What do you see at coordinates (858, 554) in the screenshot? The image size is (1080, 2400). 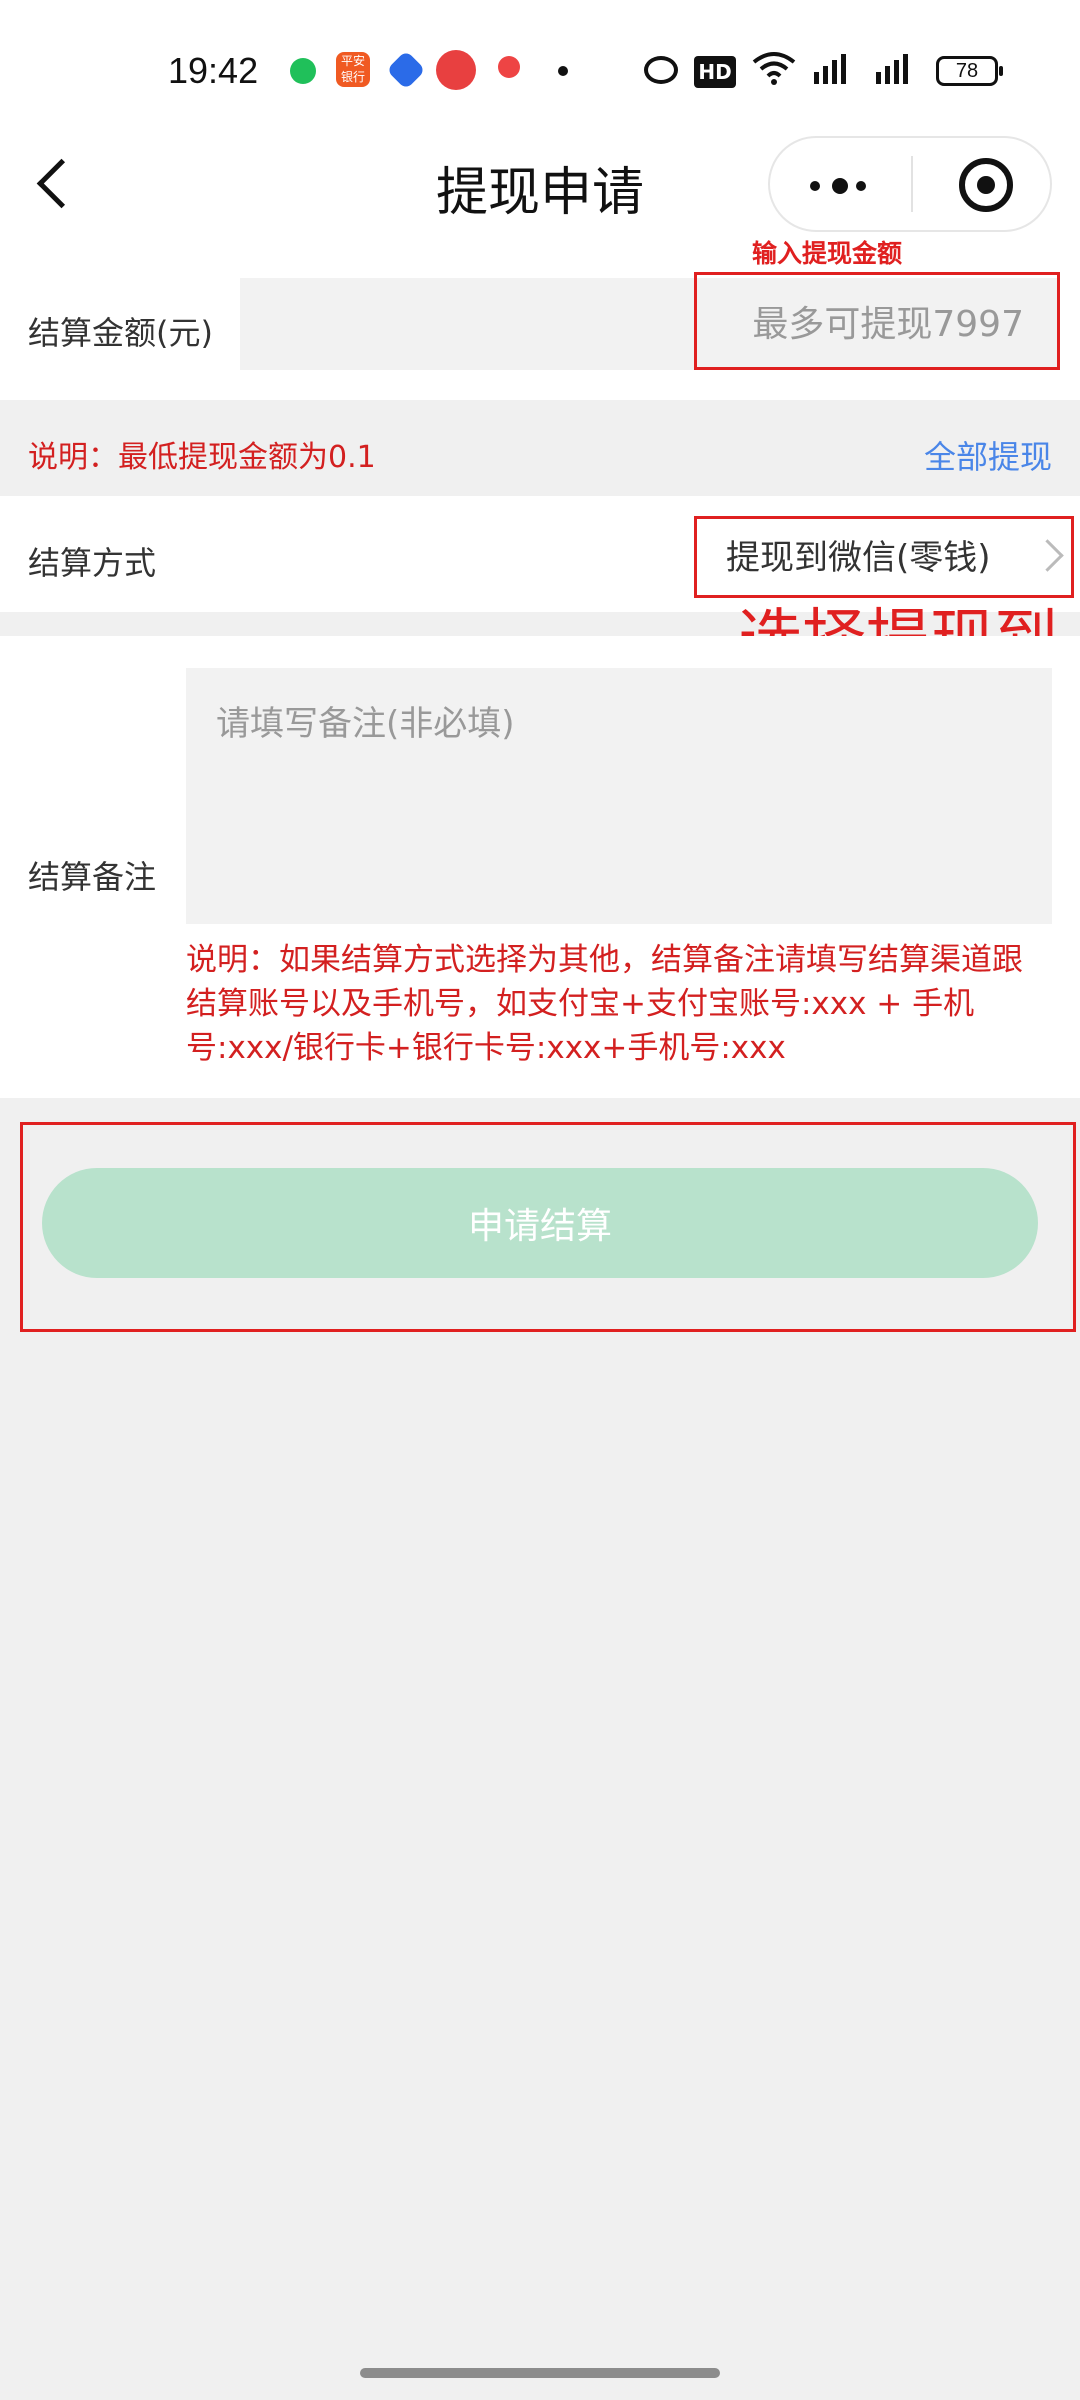 I see `method-value: 提现到微信(零钱)` at bounding box center [858, 554].